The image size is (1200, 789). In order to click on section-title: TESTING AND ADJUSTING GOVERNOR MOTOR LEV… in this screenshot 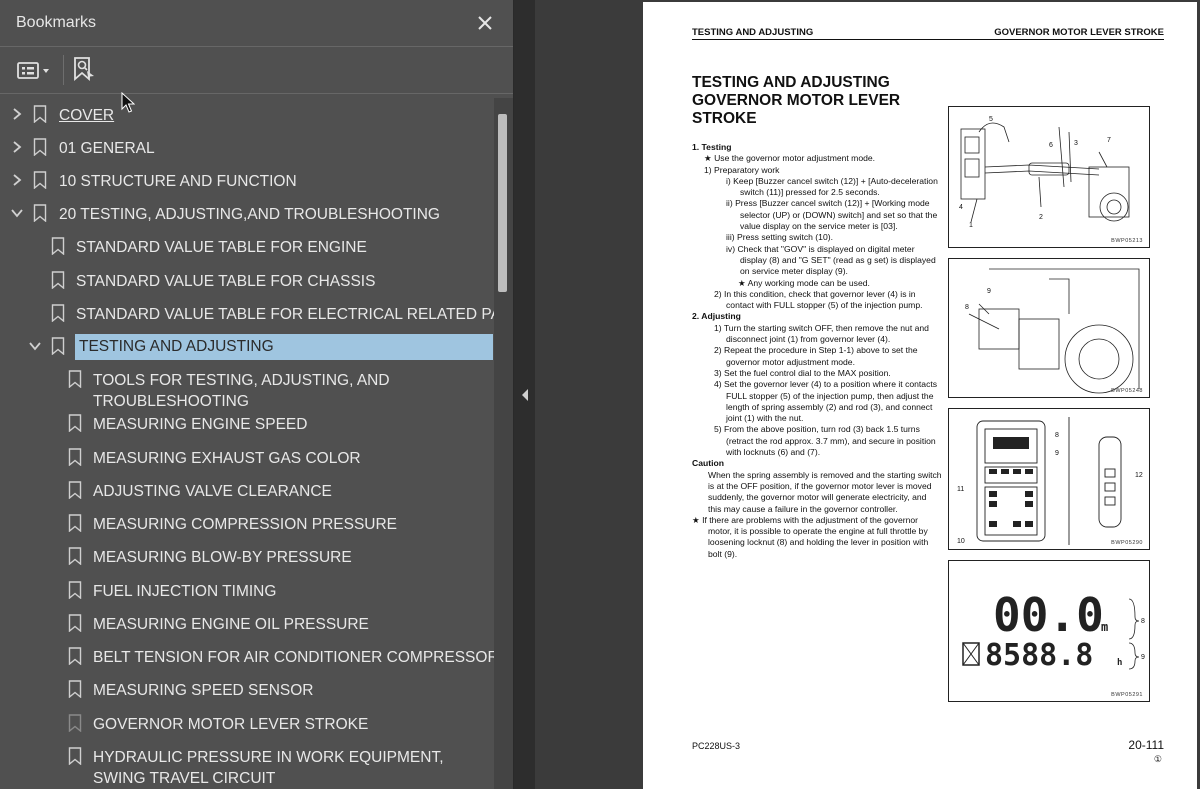, I will do `click(796, 100)`.